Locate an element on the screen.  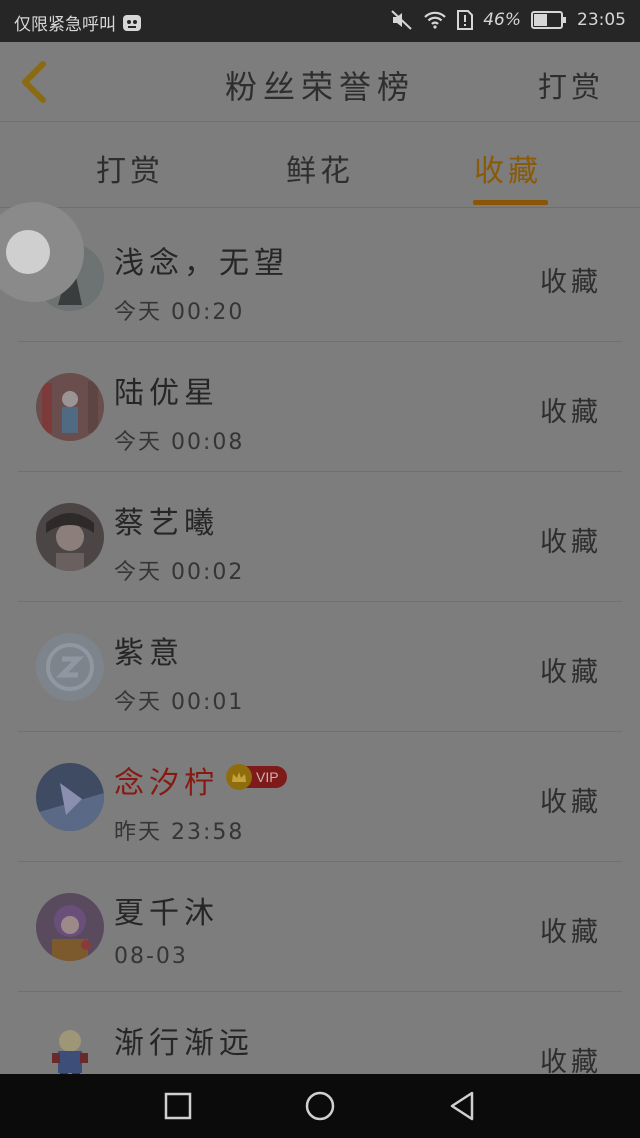
list-item: 蔡艺曦 今天 00:02 收藏 is located at coordinates (320, 537).